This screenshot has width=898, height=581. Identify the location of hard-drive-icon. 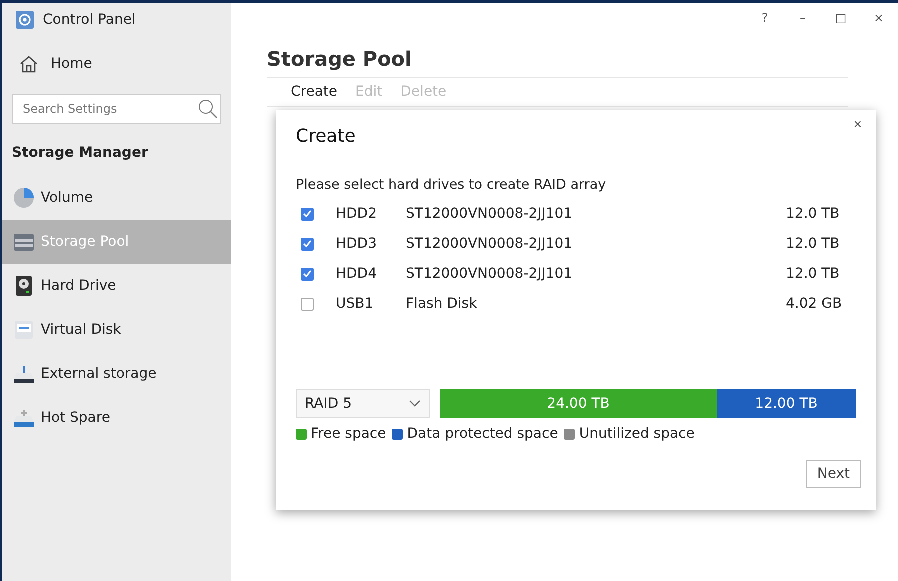
(24, 286).